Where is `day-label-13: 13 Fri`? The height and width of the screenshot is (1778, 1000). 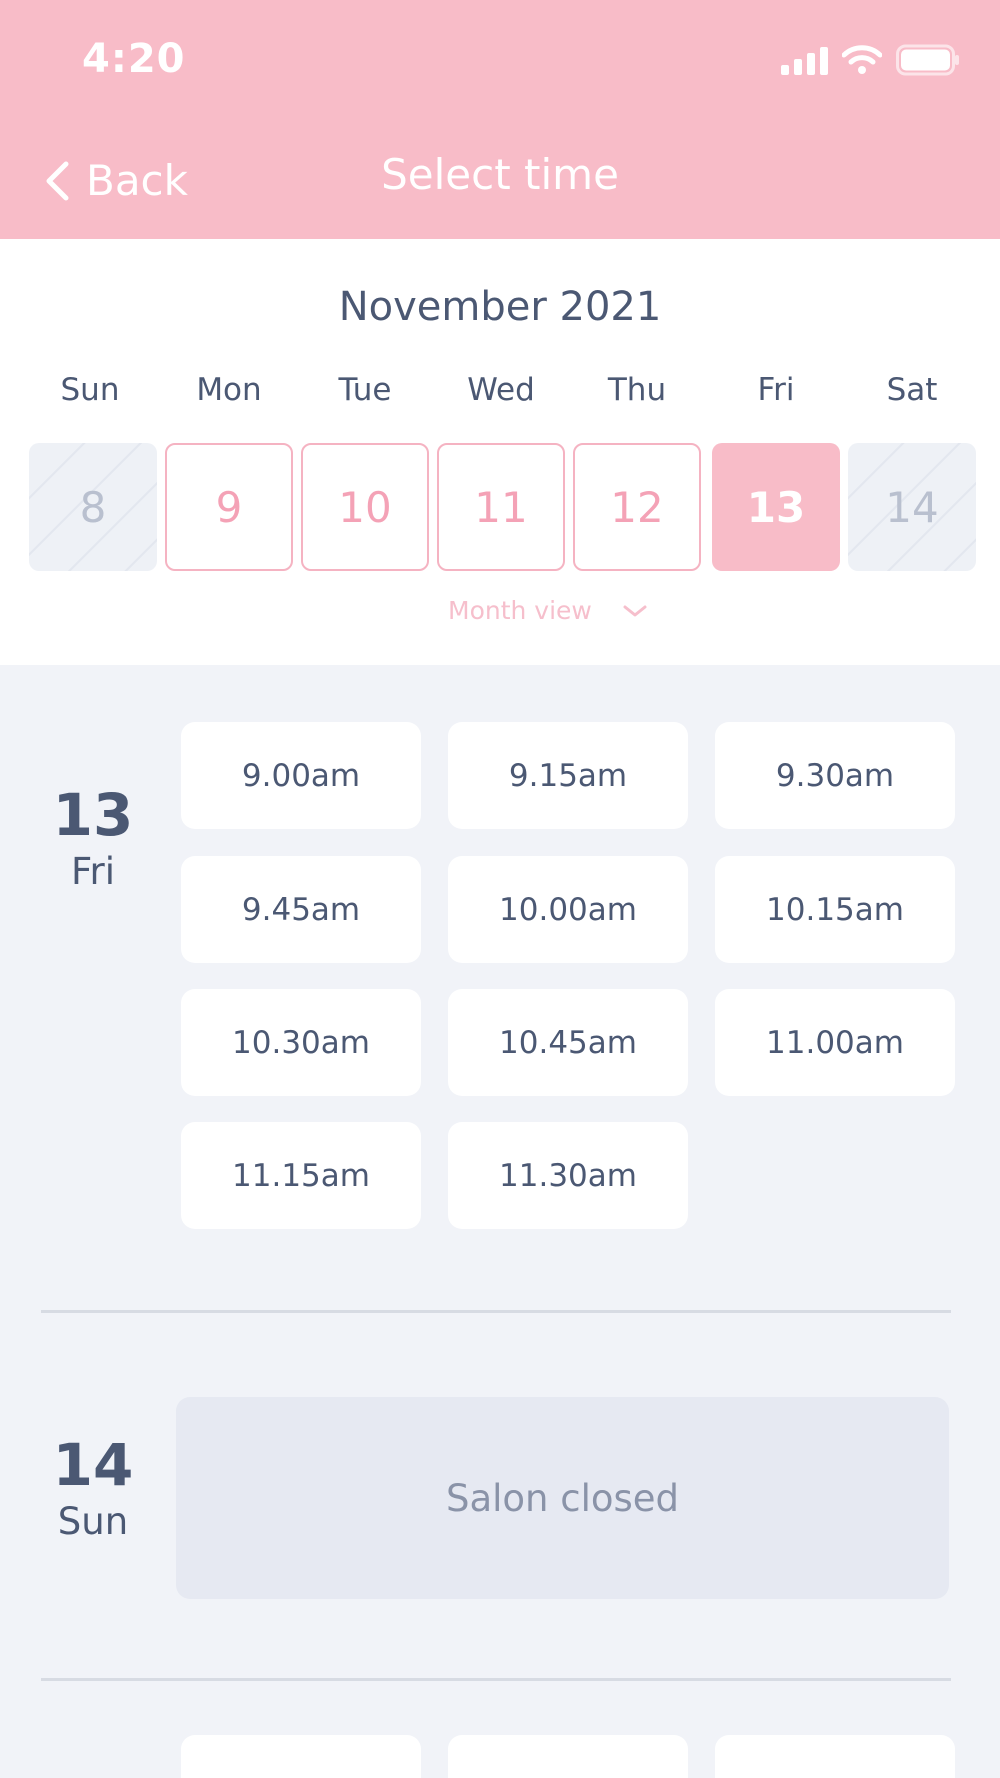 day-label-13: 13 Fri is located at coordinates (93, 839).